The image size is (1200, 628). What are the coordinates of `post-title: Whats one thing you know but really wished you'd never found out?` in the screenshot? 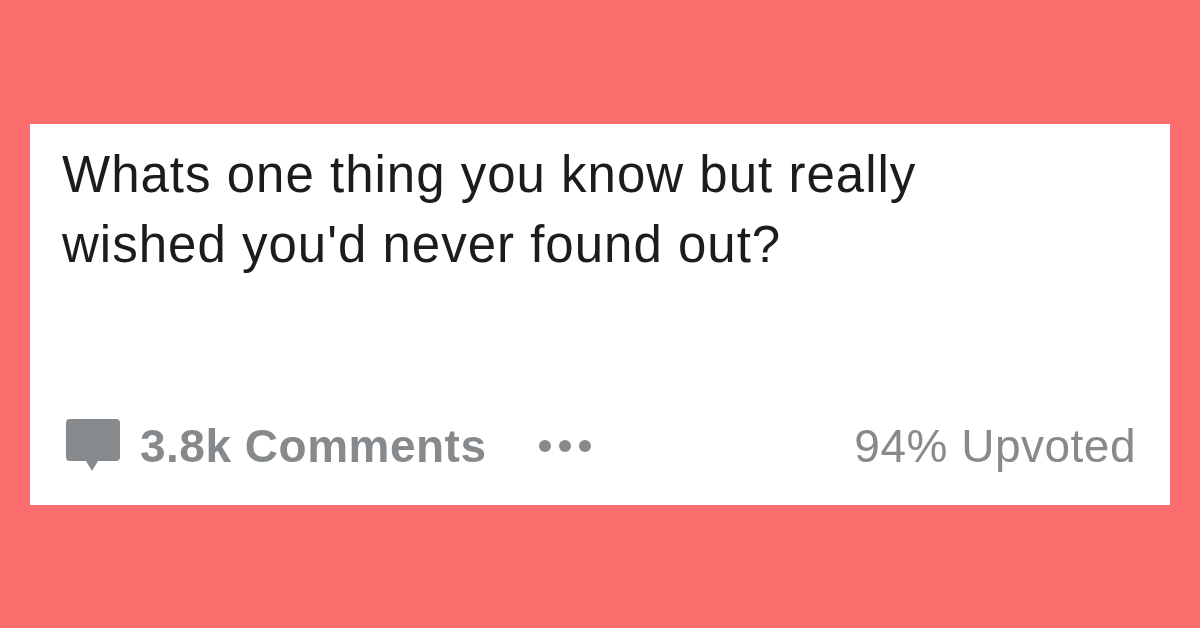 It's located at (490, 209).